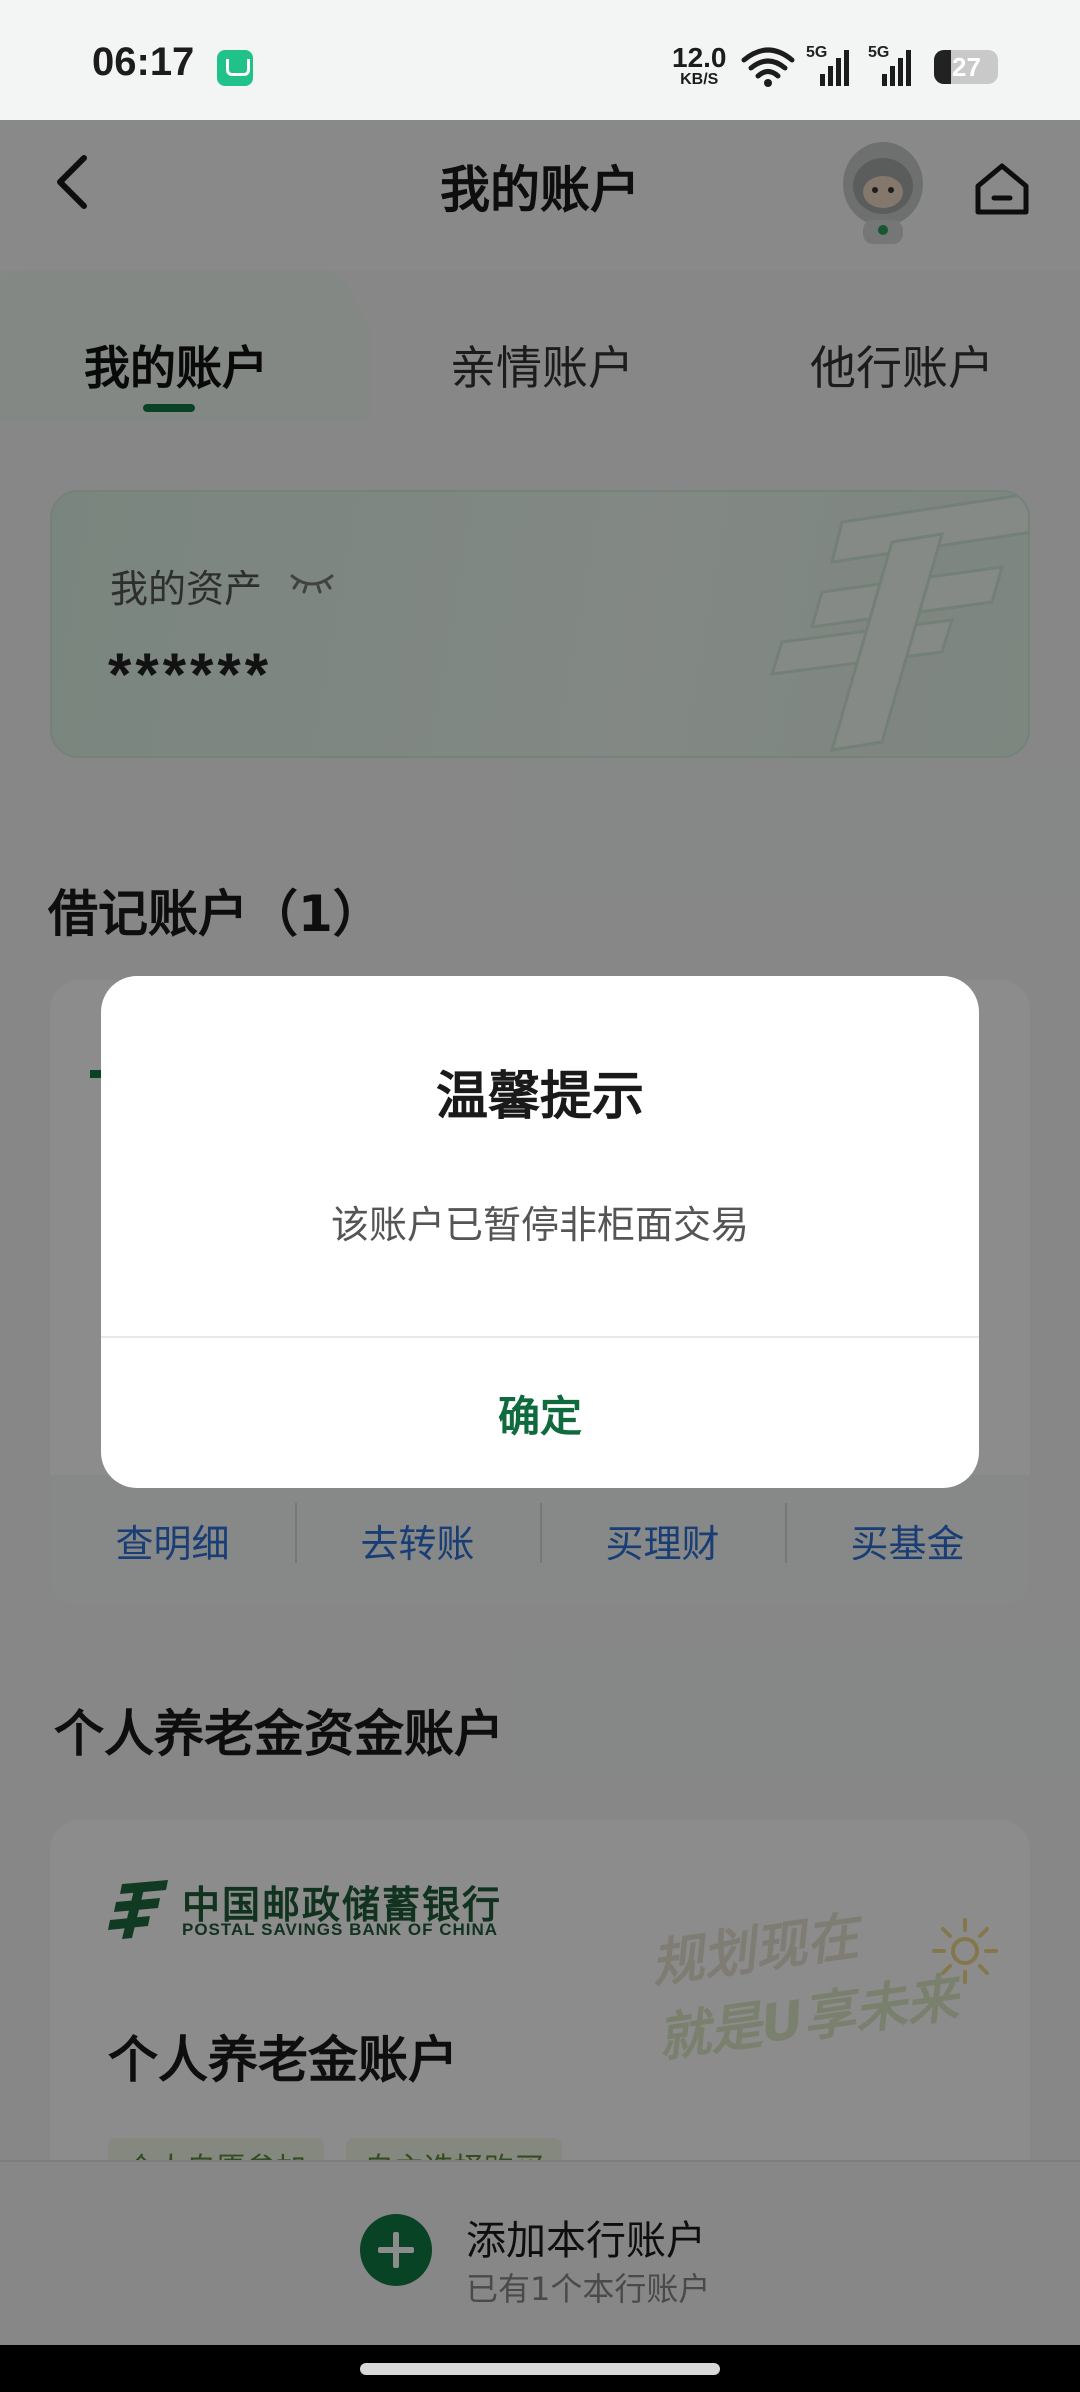 The image size is (1080, 2392). What do you see at coordinates (830, 68) in the screenshot?
I see `cell-signal-1-icon: 5G` at bounding box center [830, 68].